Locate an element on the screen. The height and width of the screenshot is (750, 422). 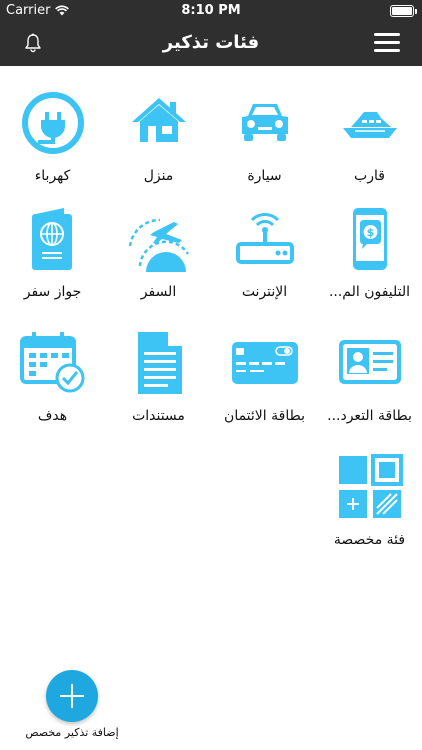
travel-plane-icon is located at coordinates (159, 239).